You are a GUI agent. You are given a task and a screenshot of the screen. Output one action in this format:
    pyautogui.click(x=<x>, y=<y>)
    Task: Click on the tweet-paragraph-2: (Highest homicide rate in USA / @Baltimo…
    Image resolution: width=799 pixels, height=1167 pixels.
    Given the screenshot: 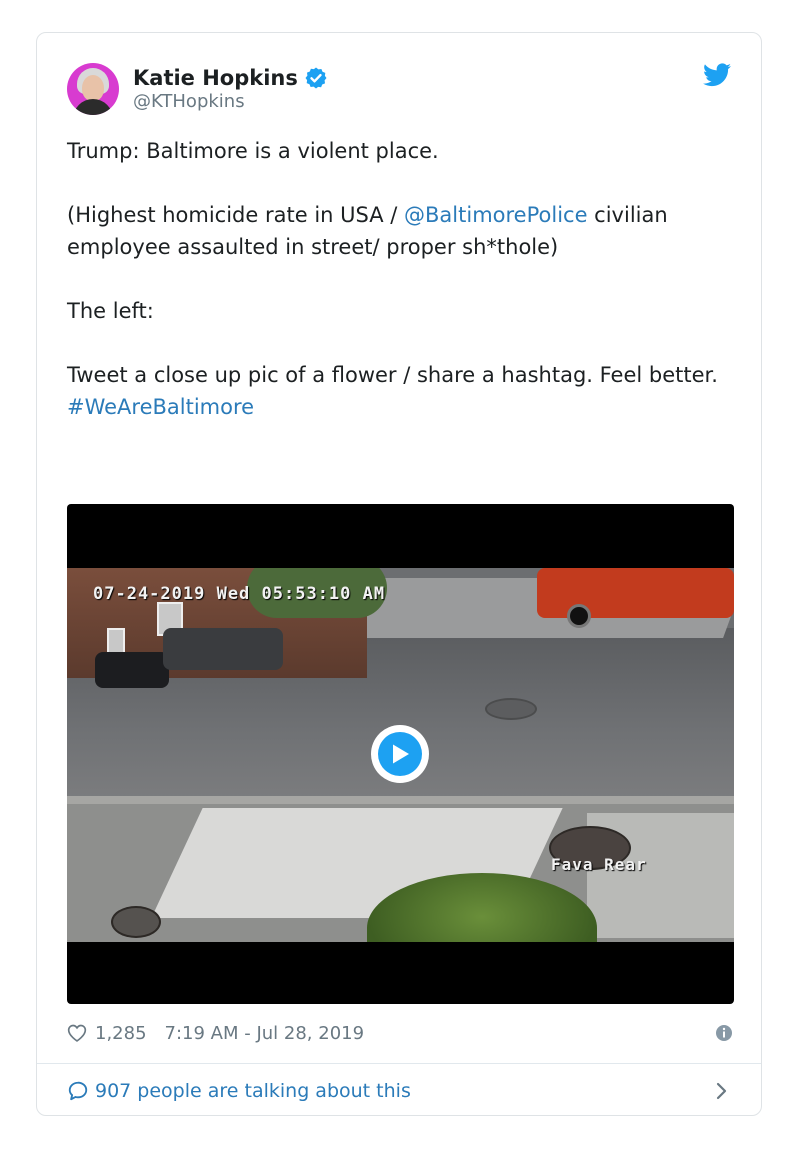 What is the action you would take?
    pyautogui.click(x=402, y=231)
    